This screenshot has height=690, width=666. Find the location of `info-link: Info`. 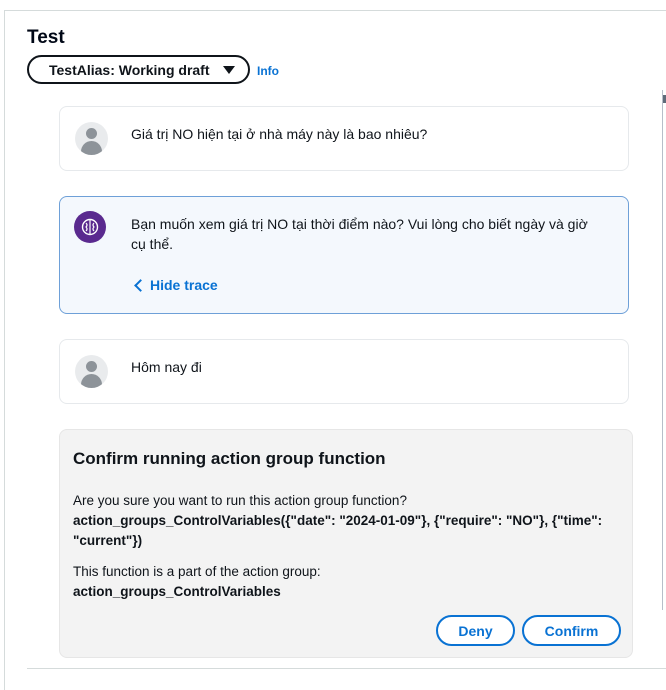

info-link: Info is located at coordinates (268, 71).